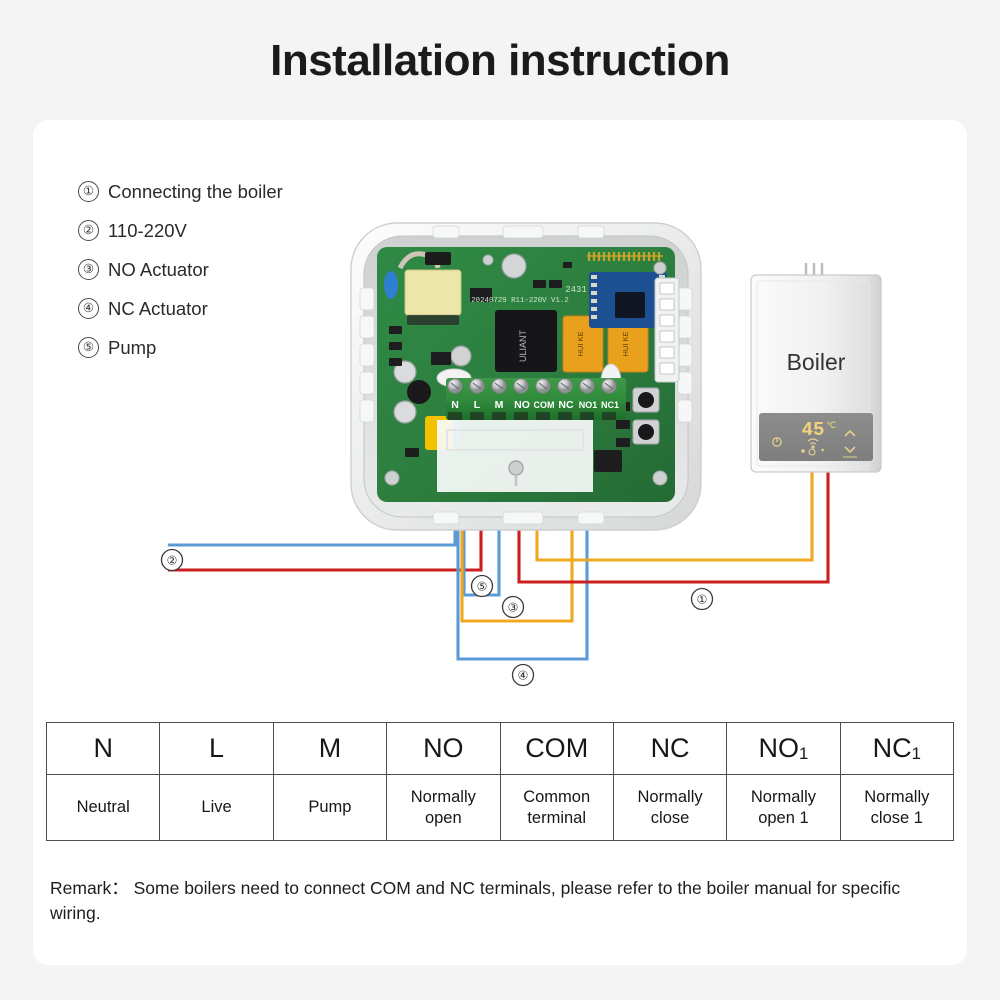  I want to click on table-desc-cell: Live, so click(216, 807).